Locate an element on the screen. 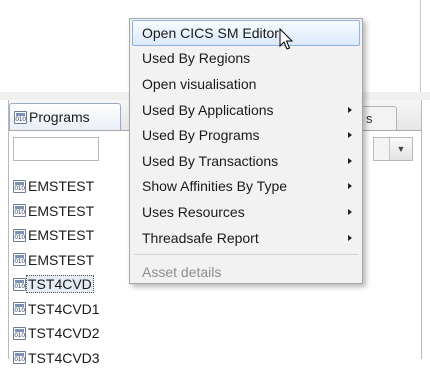 This screenshot has width=430, height=370. tab-other-label: s is located at coordinates (369, 118).